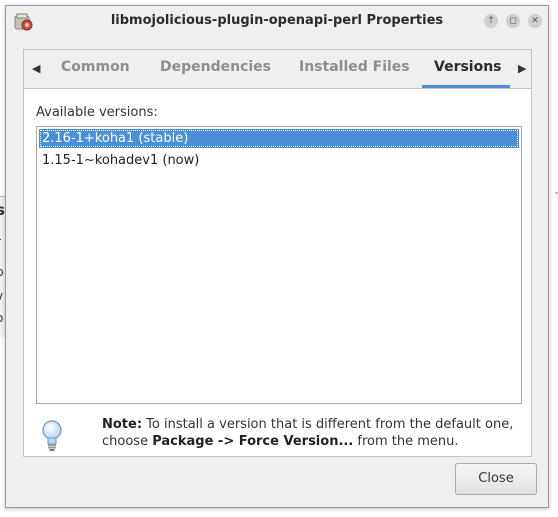 This screenshot has width=558, height=517. What do you see at coordinates (1, 296) in the screenshot?
I see `background-text: v` at bounding box center [1, 296].